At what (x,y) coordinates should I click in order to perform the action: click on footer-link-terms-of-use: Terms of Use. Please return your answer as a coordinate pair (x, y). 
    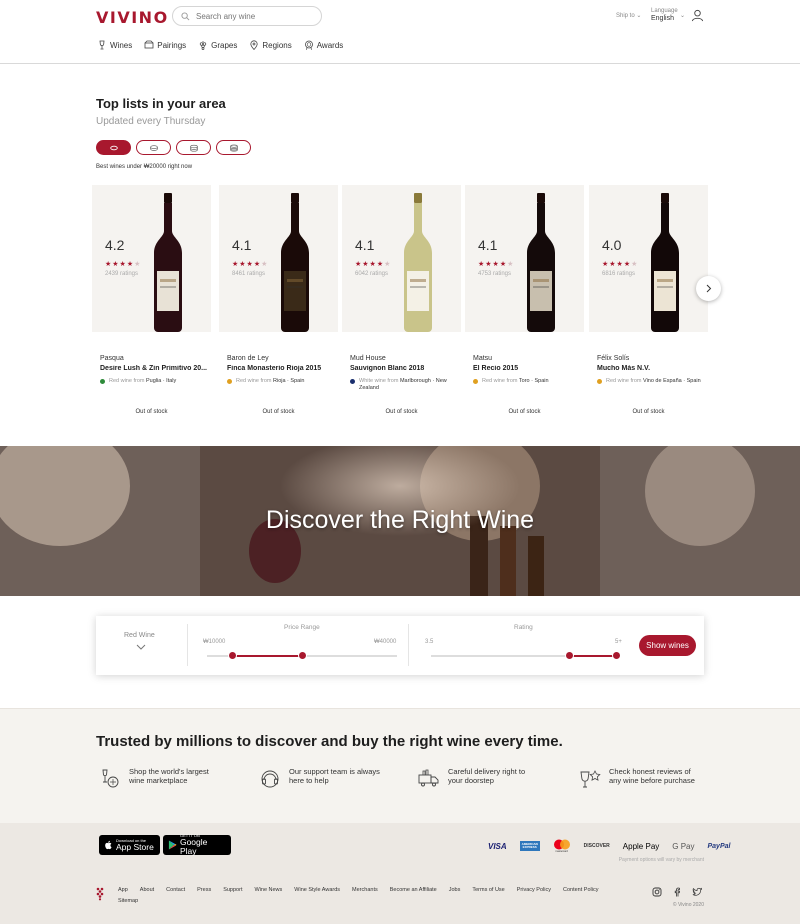
    Looking at the image, I should click on (488, 890).